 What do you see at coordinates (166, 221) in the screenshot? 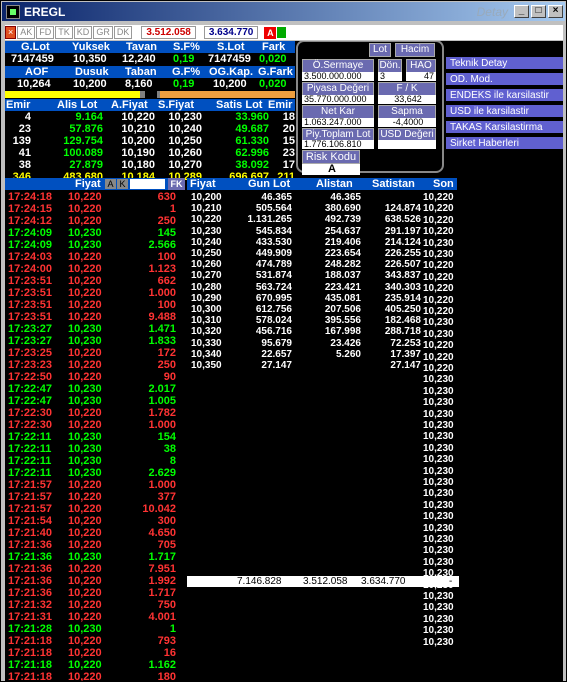
I see `trade-lot: 250` at bounding box center [166, 221].